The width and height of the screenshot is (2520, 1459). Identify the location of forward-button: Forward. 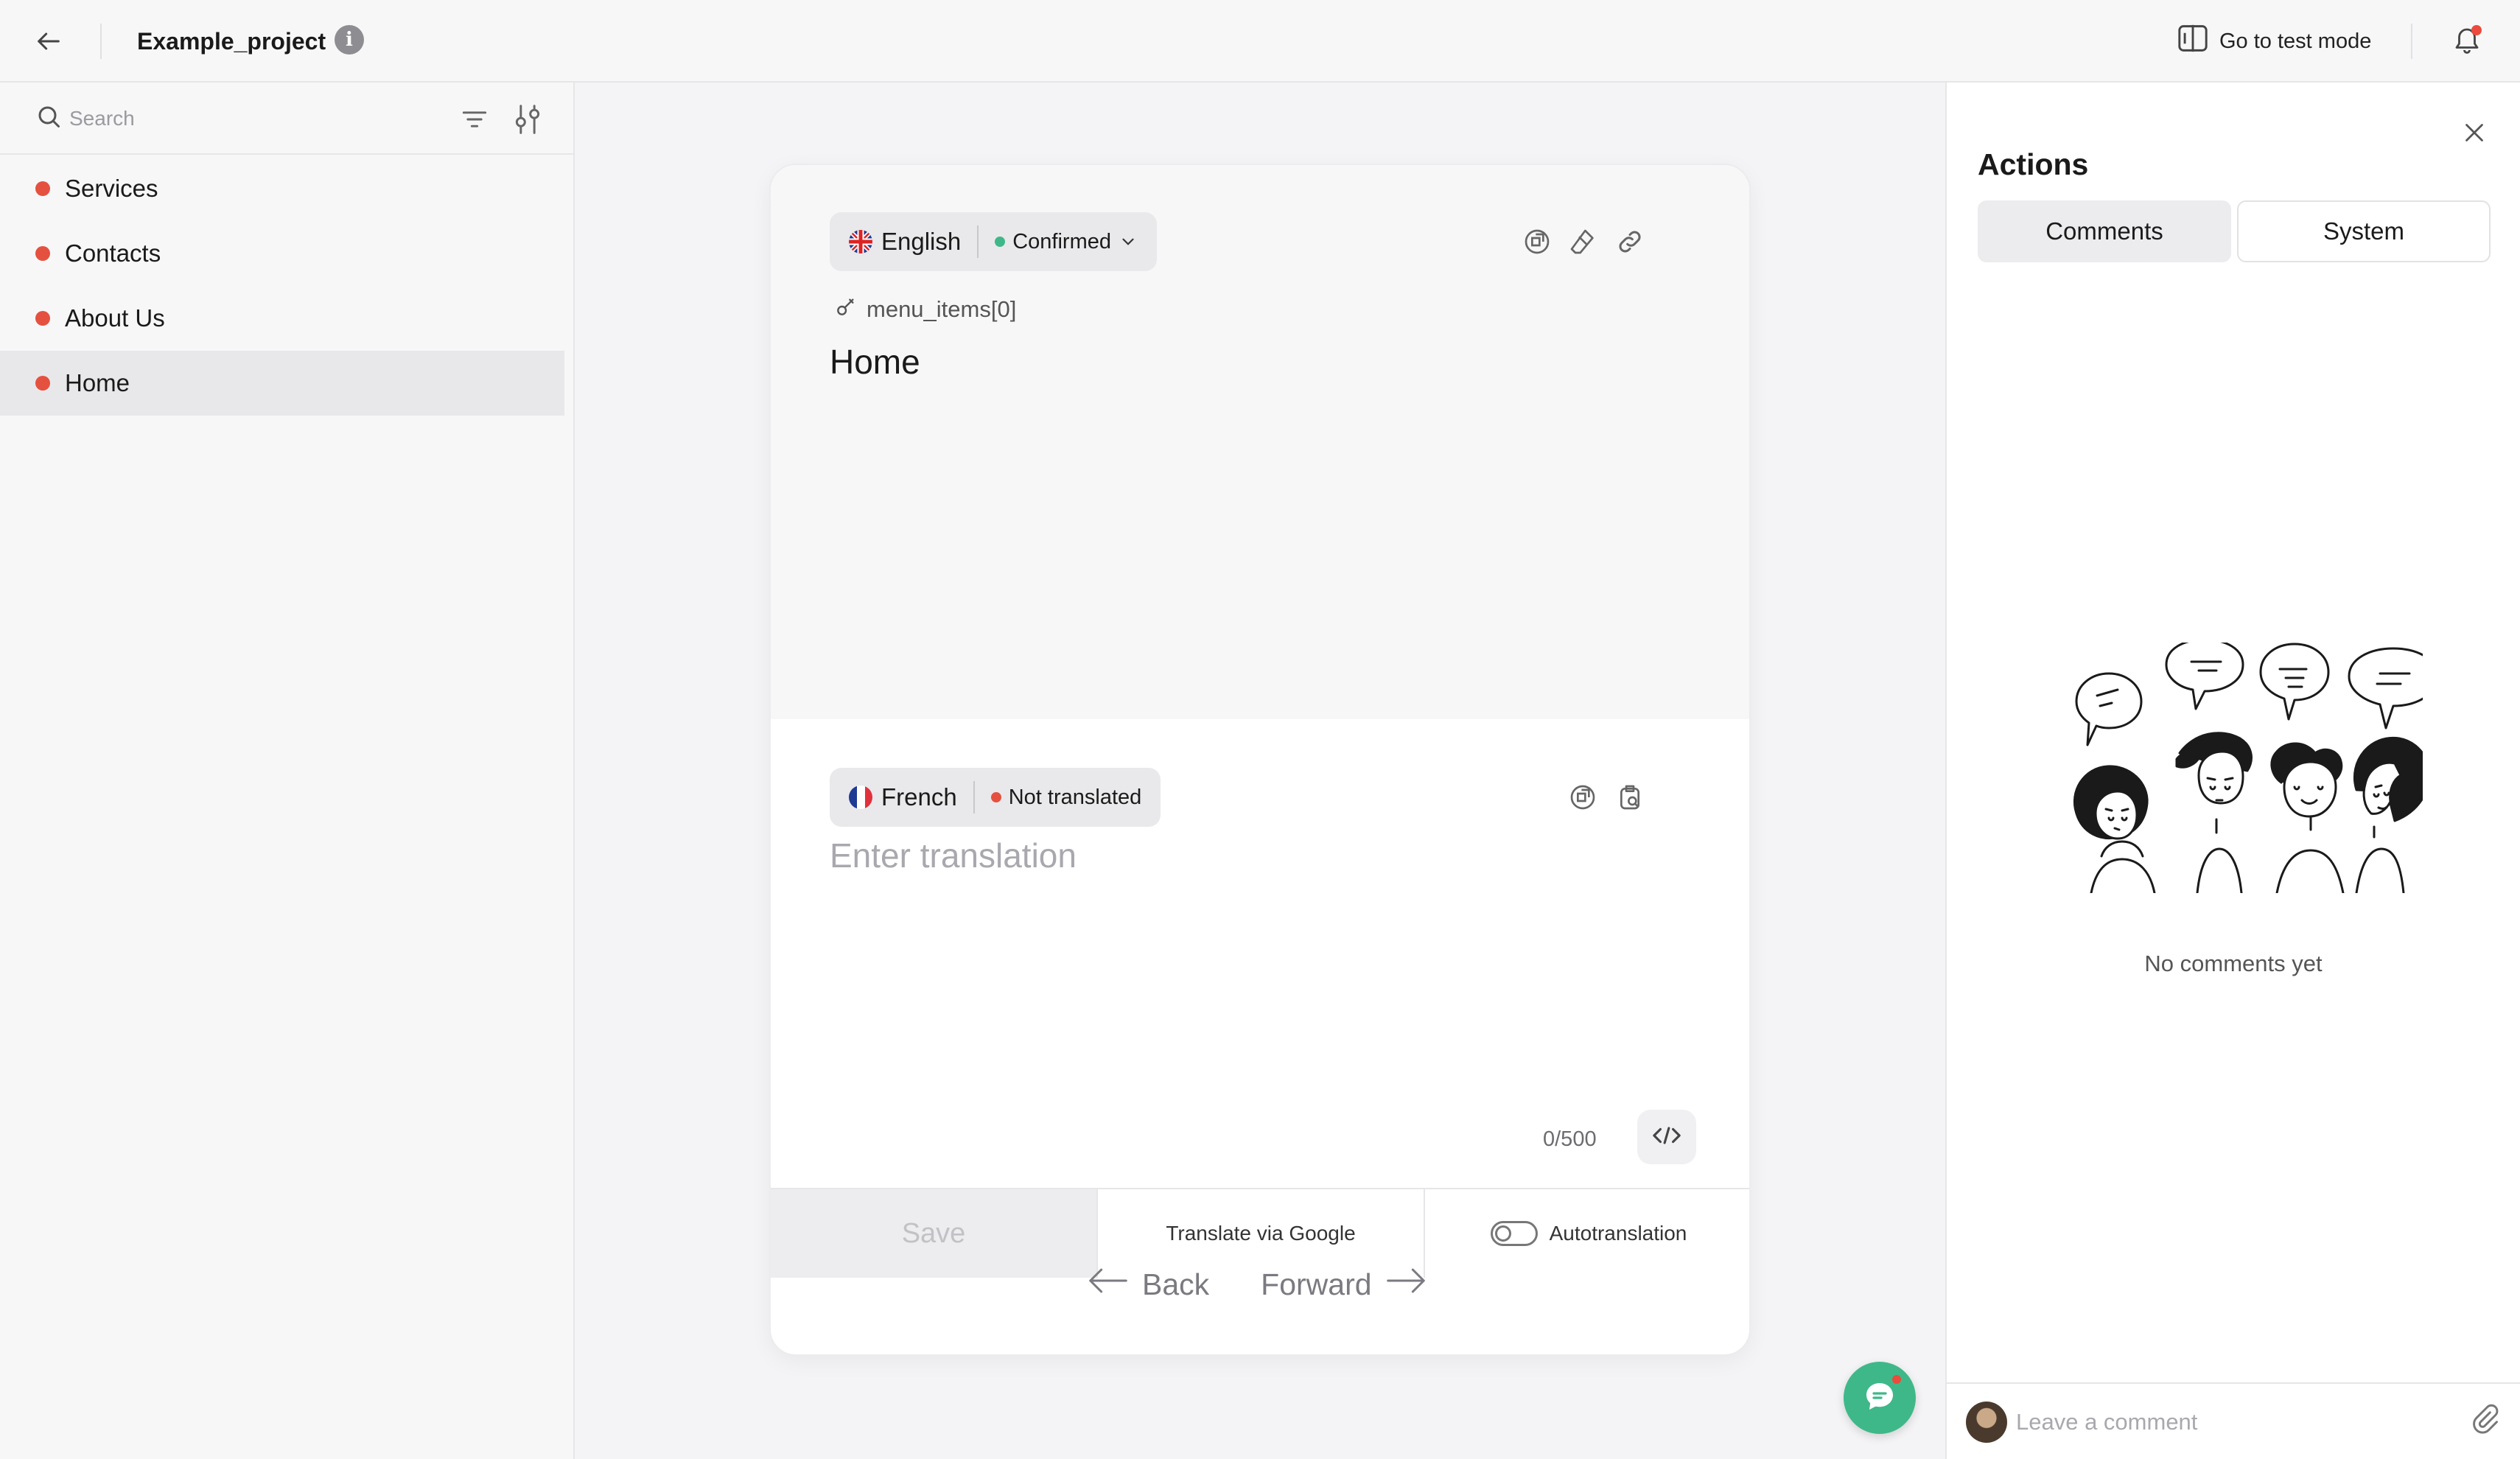
(1343, 1284).